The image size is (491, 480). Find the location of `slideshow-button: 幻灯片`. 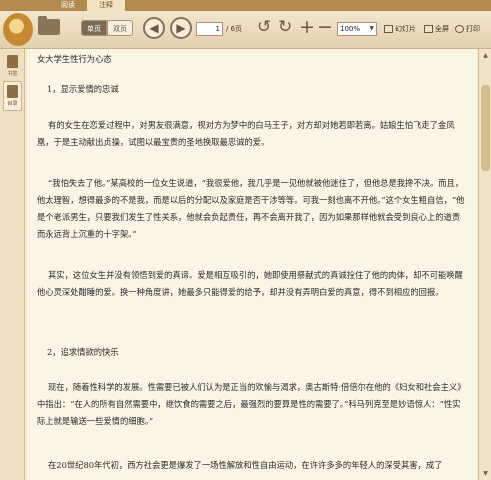

slideshow-button: 幻灯片 is located at coordinates (400, 29).